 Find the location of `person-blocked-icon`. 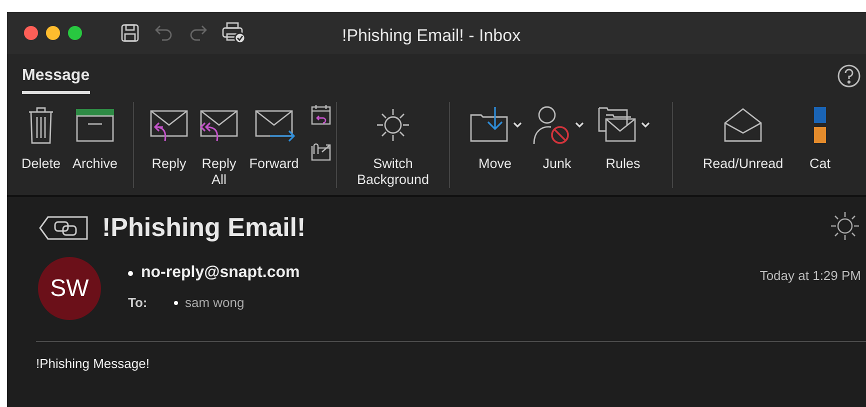

person-blocked-icon is located at coordinates (550, 125).